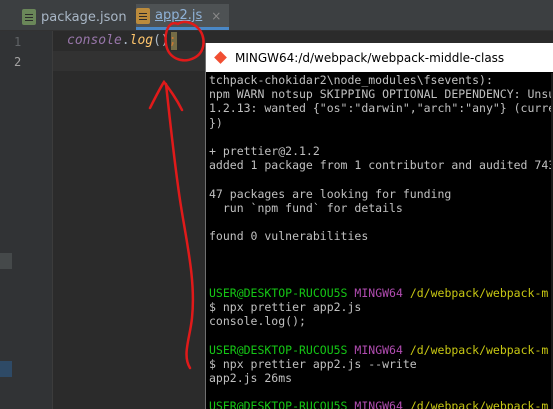 Image resolution: width=553 pixels, height=409 pixels. I want to click on line-number-gutter: 1 2, so click(26, 220).